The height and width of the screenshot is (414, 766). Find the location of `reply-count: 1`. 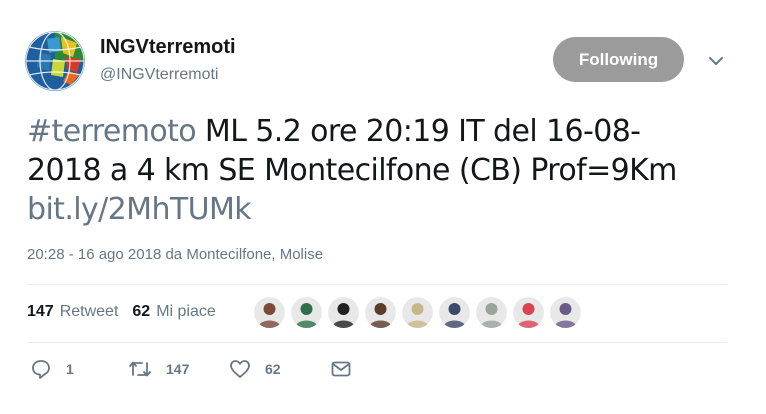

reply-count: 1 is located at coordinates (70, 369).